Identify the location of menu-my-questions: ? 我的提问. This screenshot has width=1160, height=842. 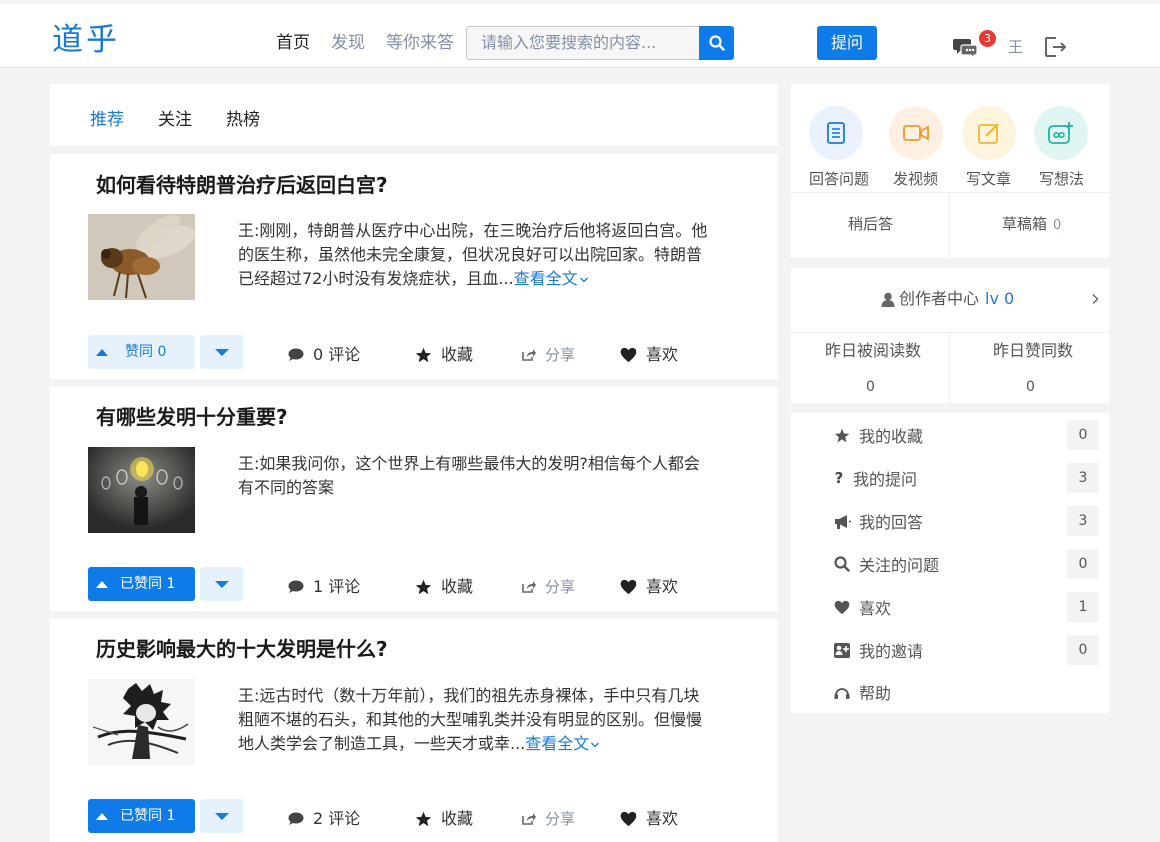
(875, 478).